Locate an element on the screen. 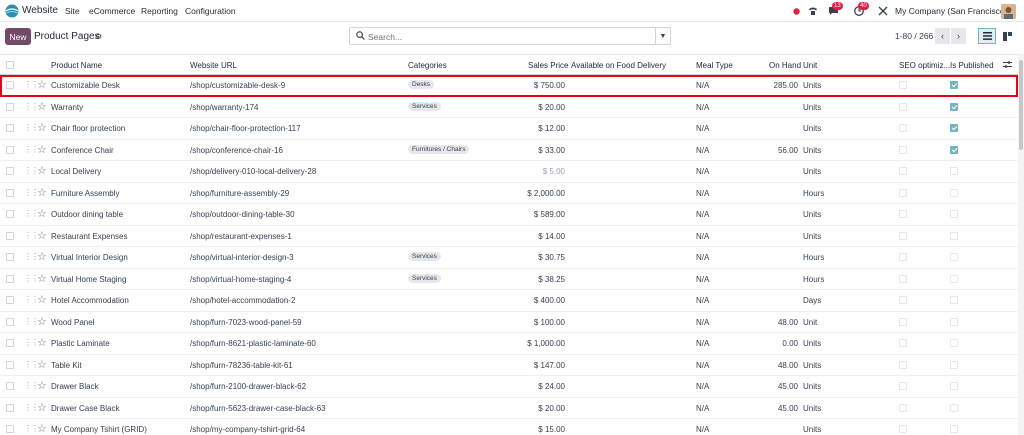 This screenshot has width=1024, height=435. list-view-button is located at coordinates (987, 36).